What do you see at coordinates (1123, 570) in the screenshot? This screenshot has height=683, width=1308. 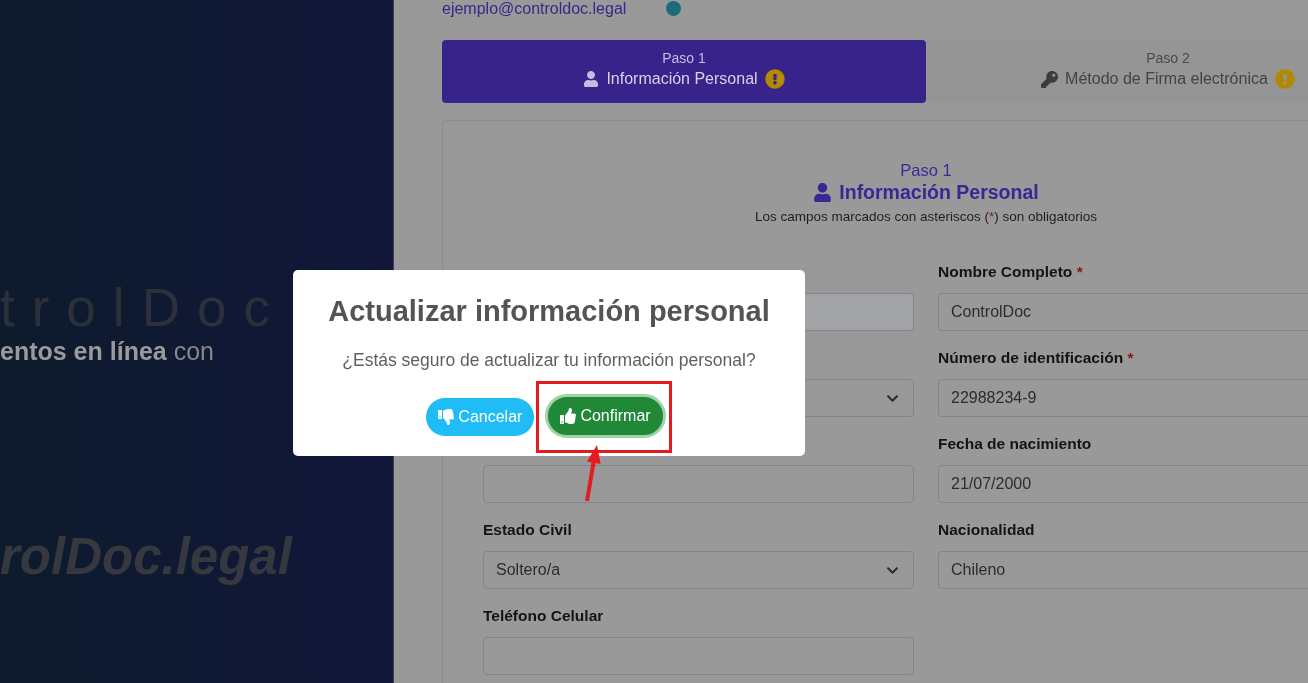 I see `text-input-field: Chileno` at bounding box center [1123, 570].